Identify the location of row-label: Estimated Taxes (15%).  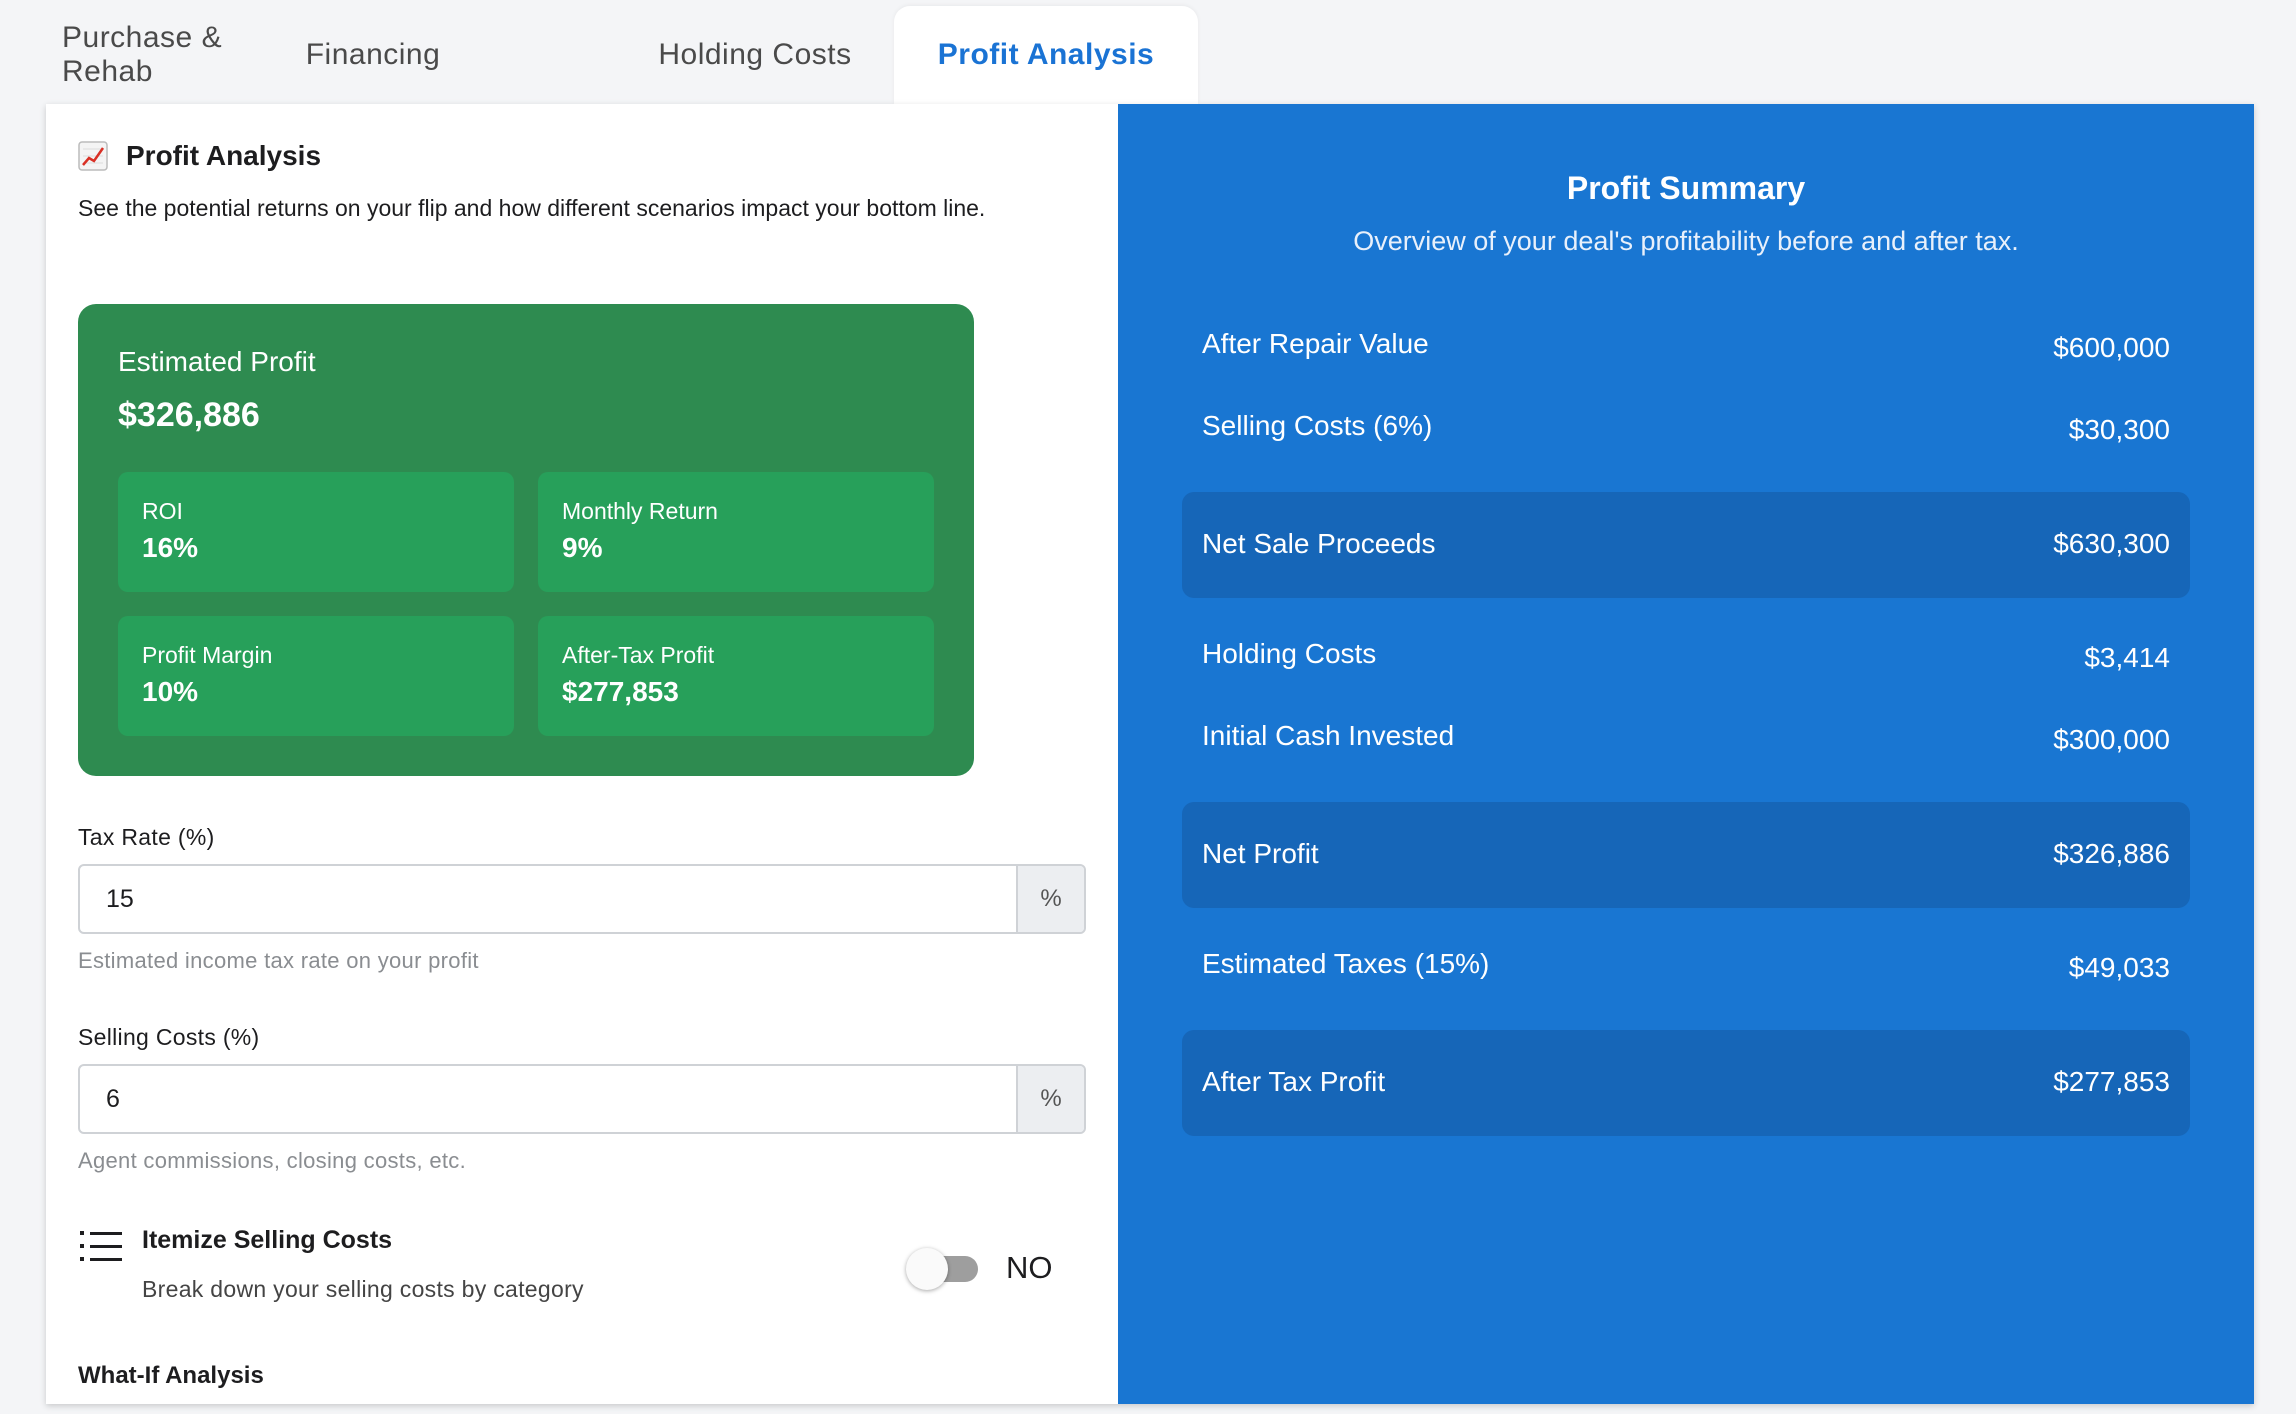
(1346, 963).